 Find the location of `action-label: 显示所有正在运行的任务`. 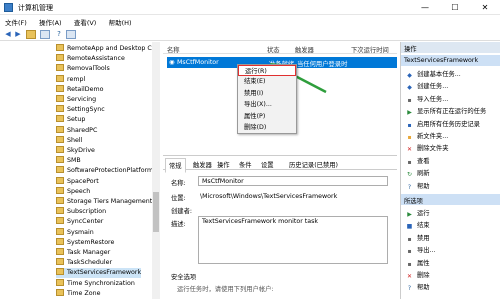

action-label: 显示所有正在运行的任务 is located at coordinates (452, 112).